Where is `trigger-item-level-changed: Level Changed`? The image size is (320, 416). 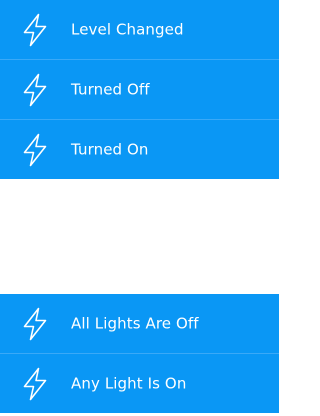
trigger-item-level-changed: Level Changed is located at coordinates (139, 30).